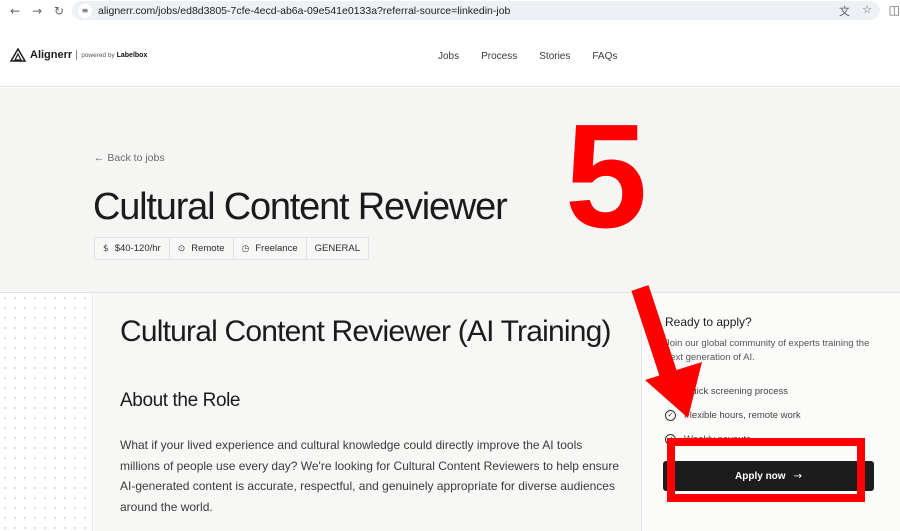  Describe the element at coordinates (499, 56) in the screenshot. I see `nav-process: Process` at that location.